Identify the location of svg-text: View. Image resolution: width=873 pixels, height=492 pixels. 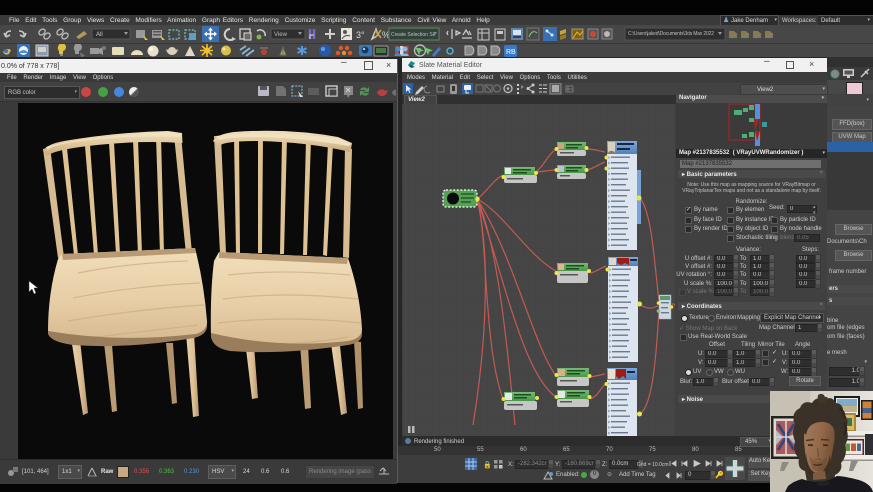
(281, 35).